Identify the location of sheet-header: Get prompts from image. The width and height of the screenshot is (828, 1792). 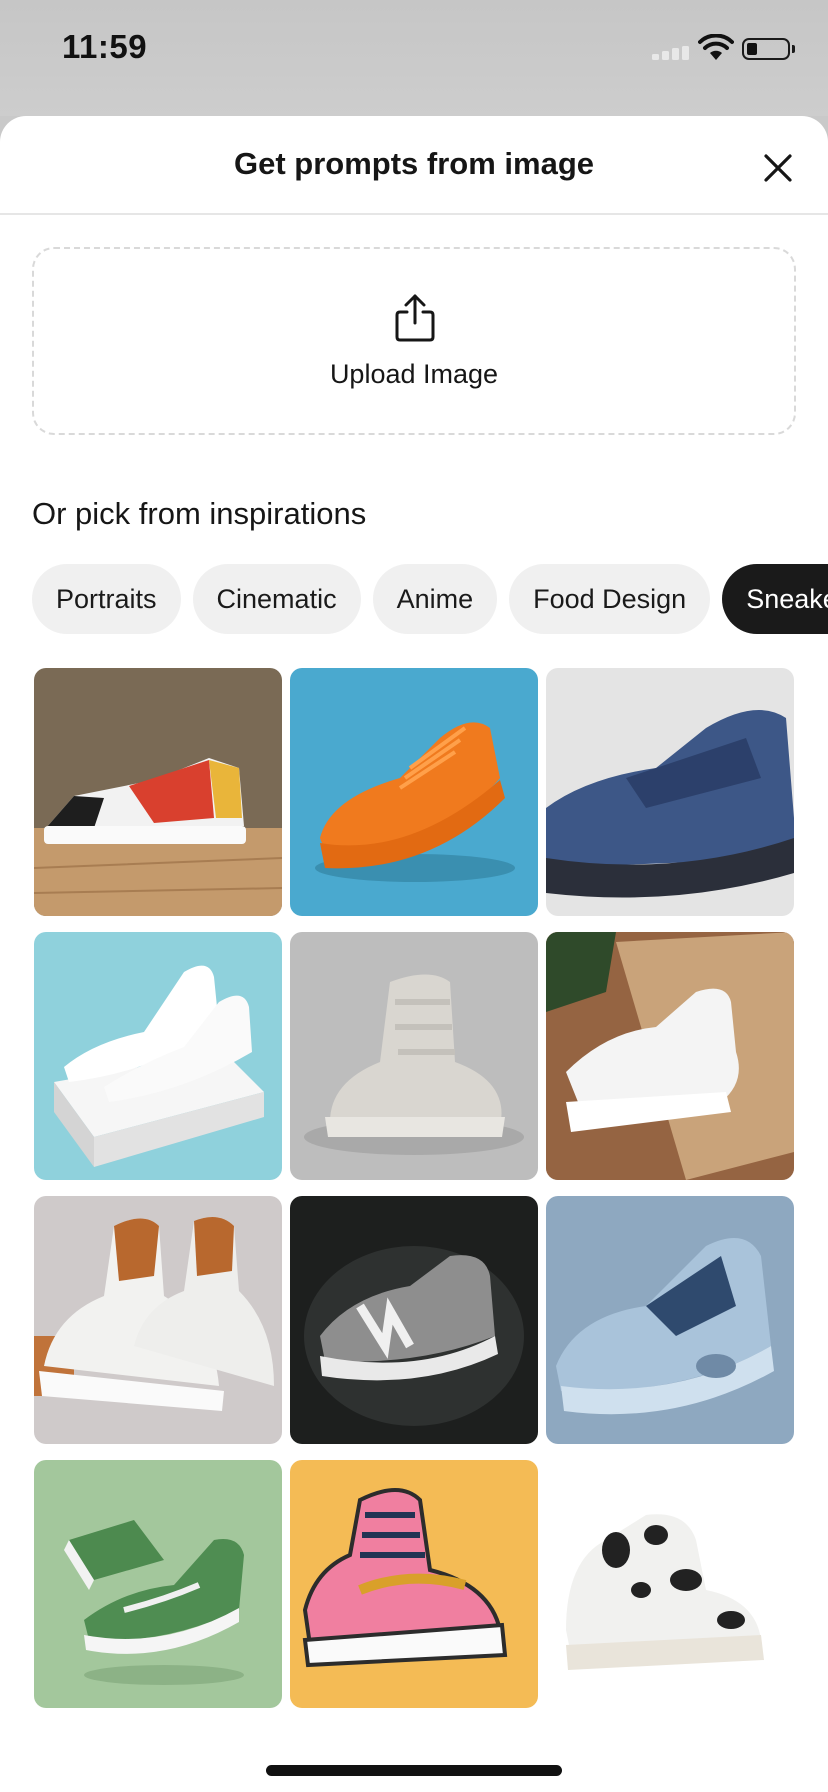
(414, 165).